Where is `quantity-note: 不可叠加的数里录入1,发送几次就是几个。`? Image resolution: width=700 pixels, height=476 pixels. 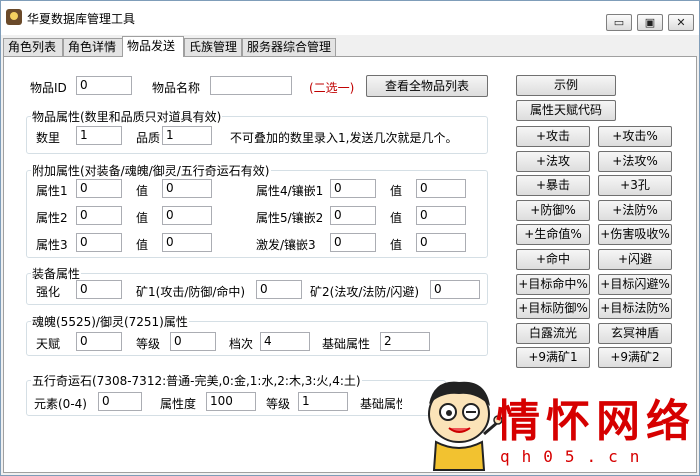
quantity-note: 不可叠加的数里录入1,发送几次就是几个。 is located at coordinates (344, 138).